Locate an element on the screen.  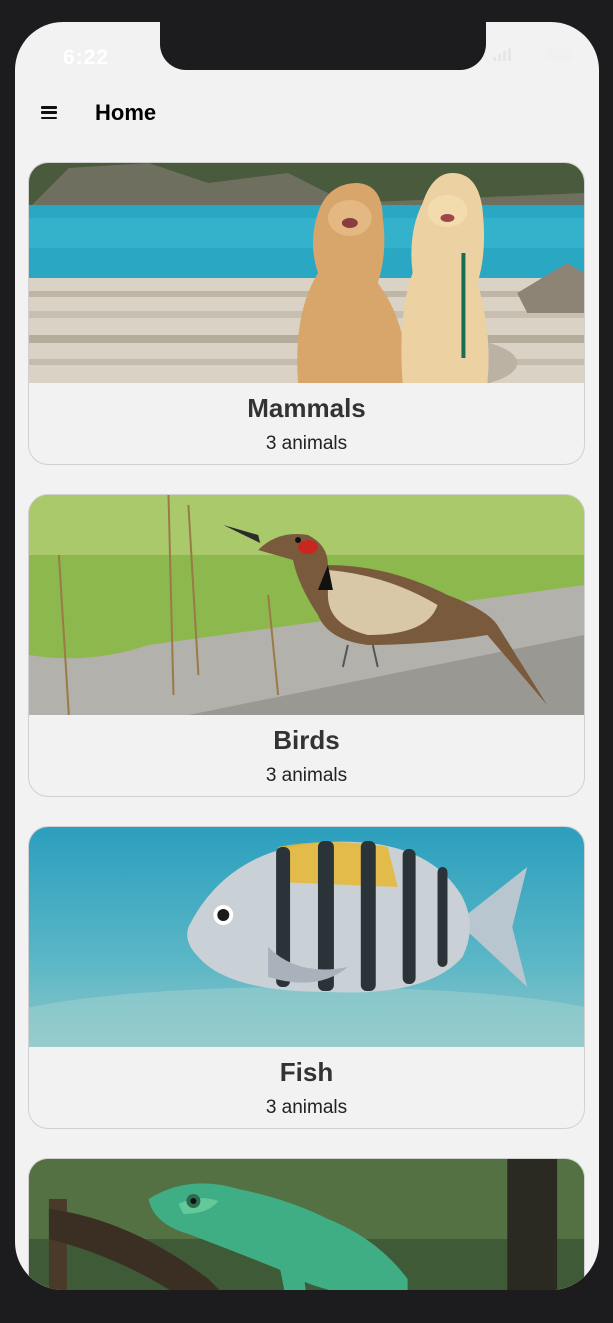
wifi-icon is located at coordinates (528, 53).